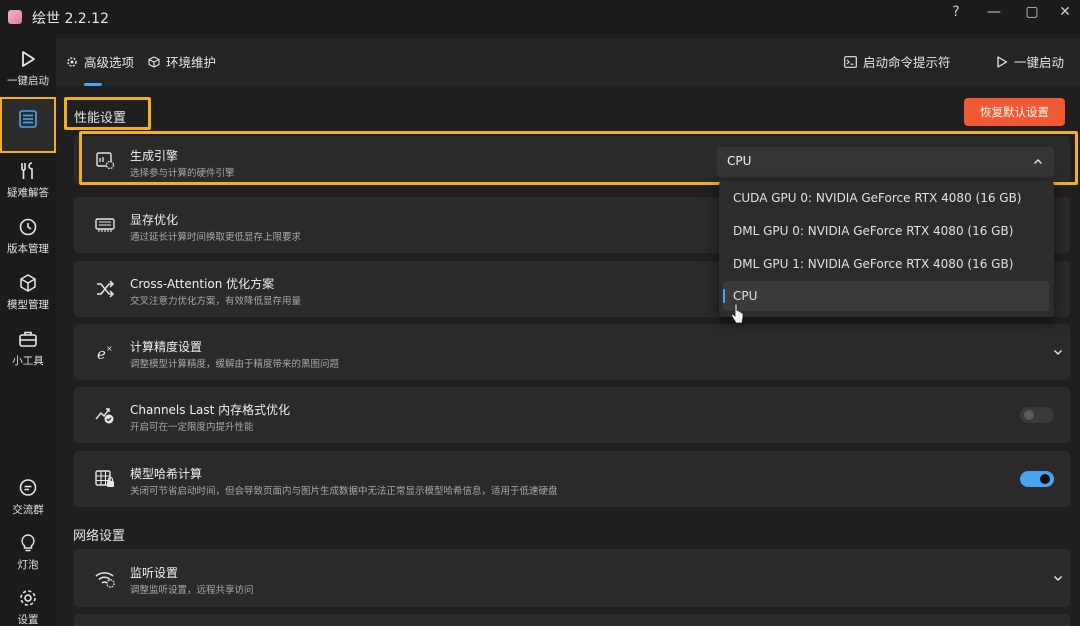 This screenshot has height=626, width=1080. I want to click on nav-item-bulb: 灯泡, so click(28, 552).